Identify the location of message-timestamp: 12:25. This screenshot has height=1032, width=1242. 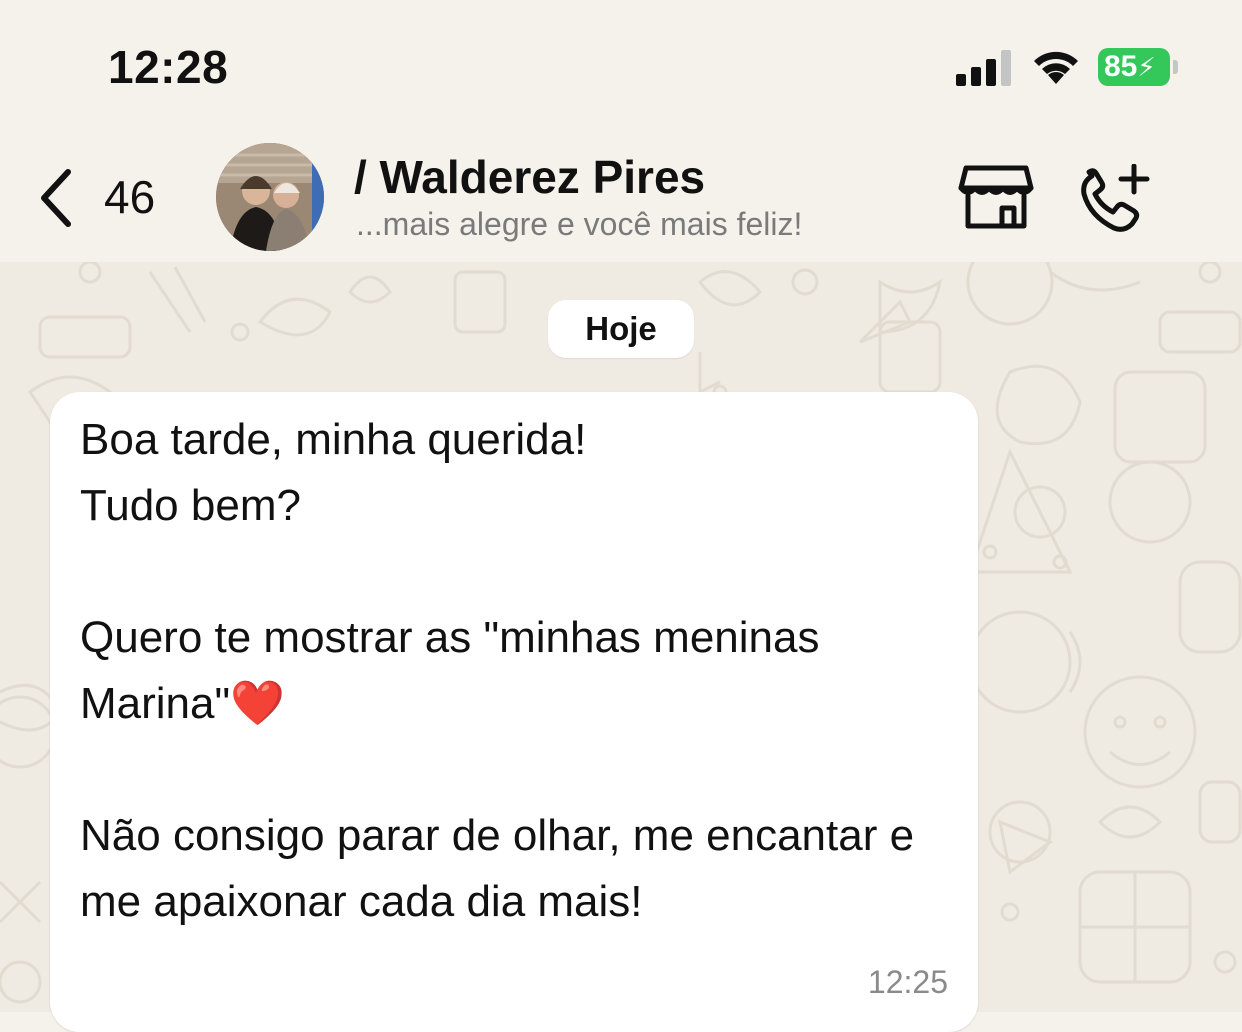
(907, 982).